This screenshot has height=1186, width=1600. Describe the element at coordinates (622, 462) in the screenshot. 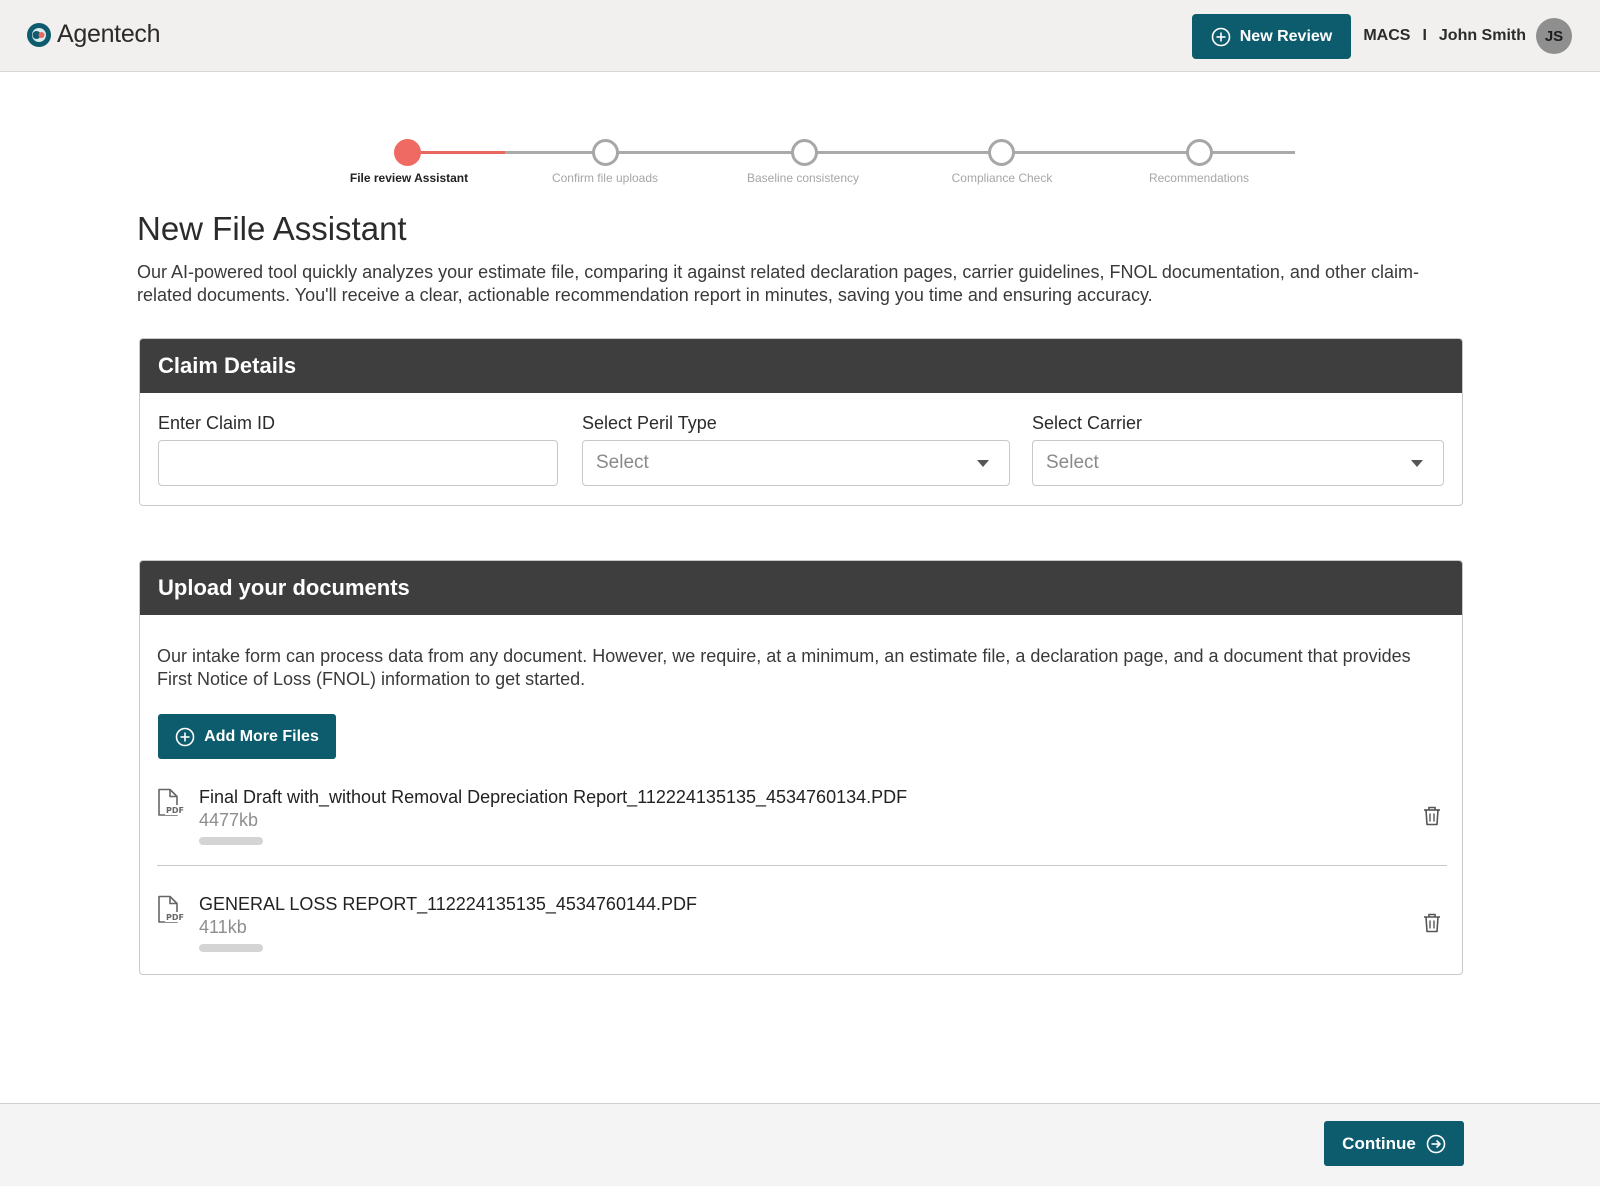

I see `peril-type-value: Select` at that location.